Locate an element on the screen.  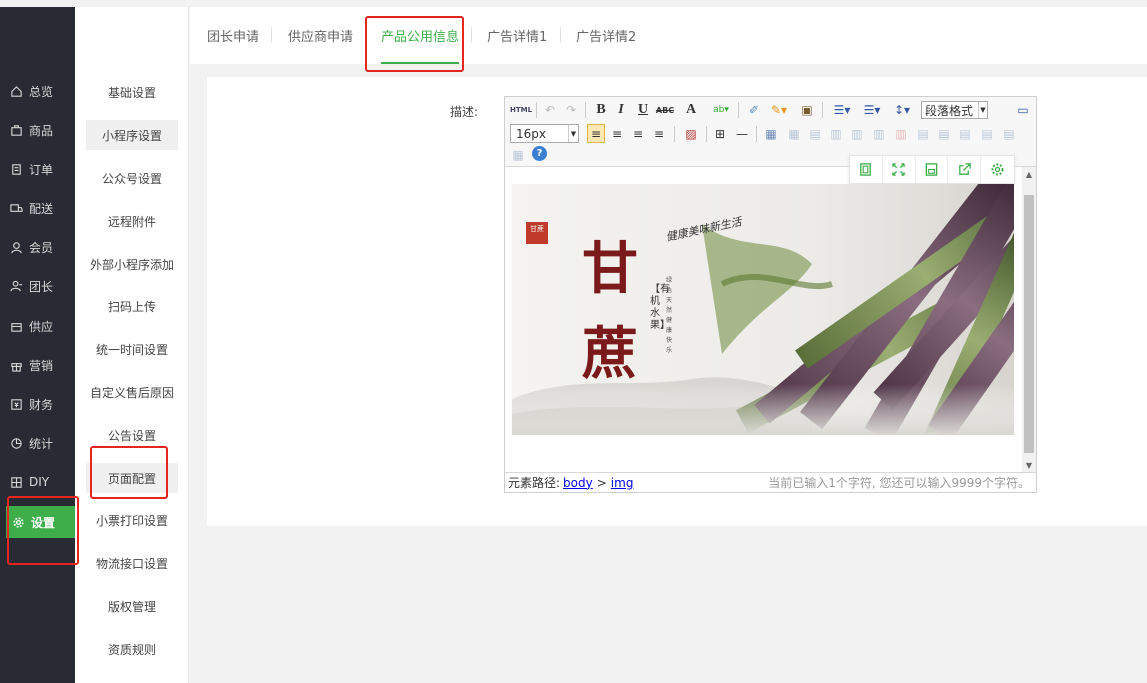
finance-icon is located at coordinates (16, 404).